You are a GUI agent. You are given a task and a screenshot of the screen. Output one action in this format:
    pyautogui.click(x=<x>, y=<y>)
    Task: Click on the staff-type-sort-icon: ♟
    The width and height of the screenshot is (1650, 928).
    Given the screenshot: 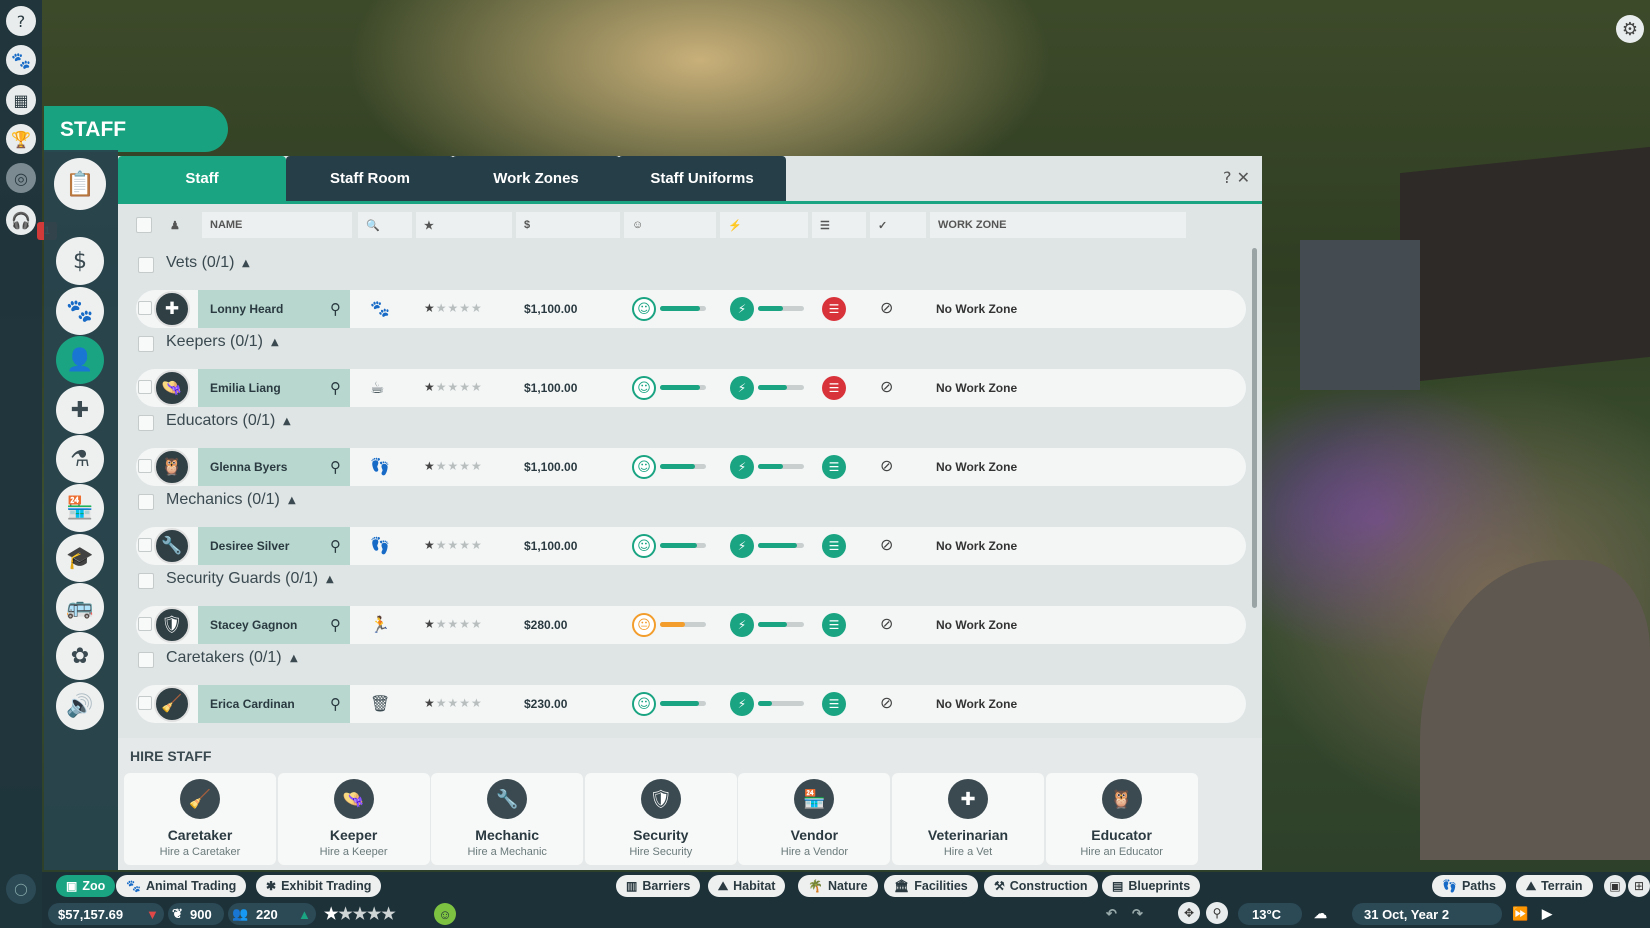 What is the action you would take?
    pyautogui.click(x=180, y=225)
    